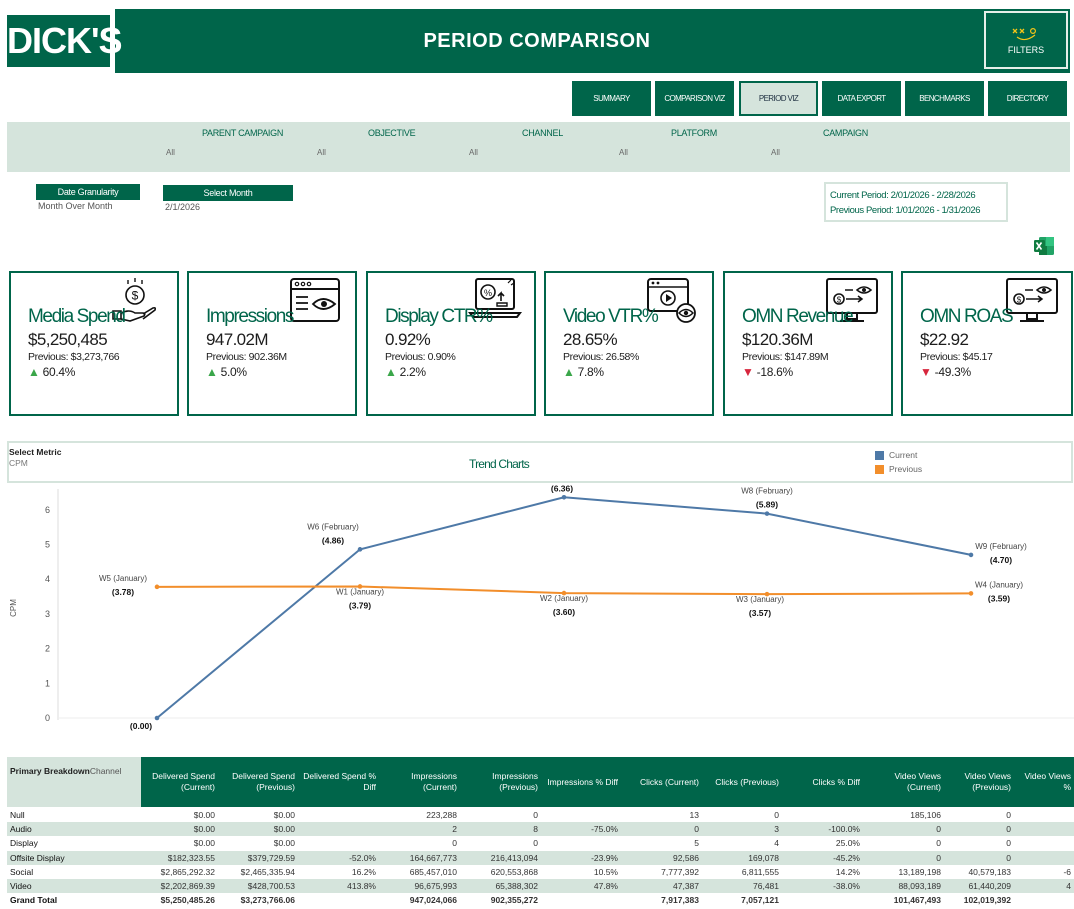  Describe the element at coordinates (694, 98) in the screenshot. I see `nav-tab-comparison-viz: COMPARISON VIZ` at that location.